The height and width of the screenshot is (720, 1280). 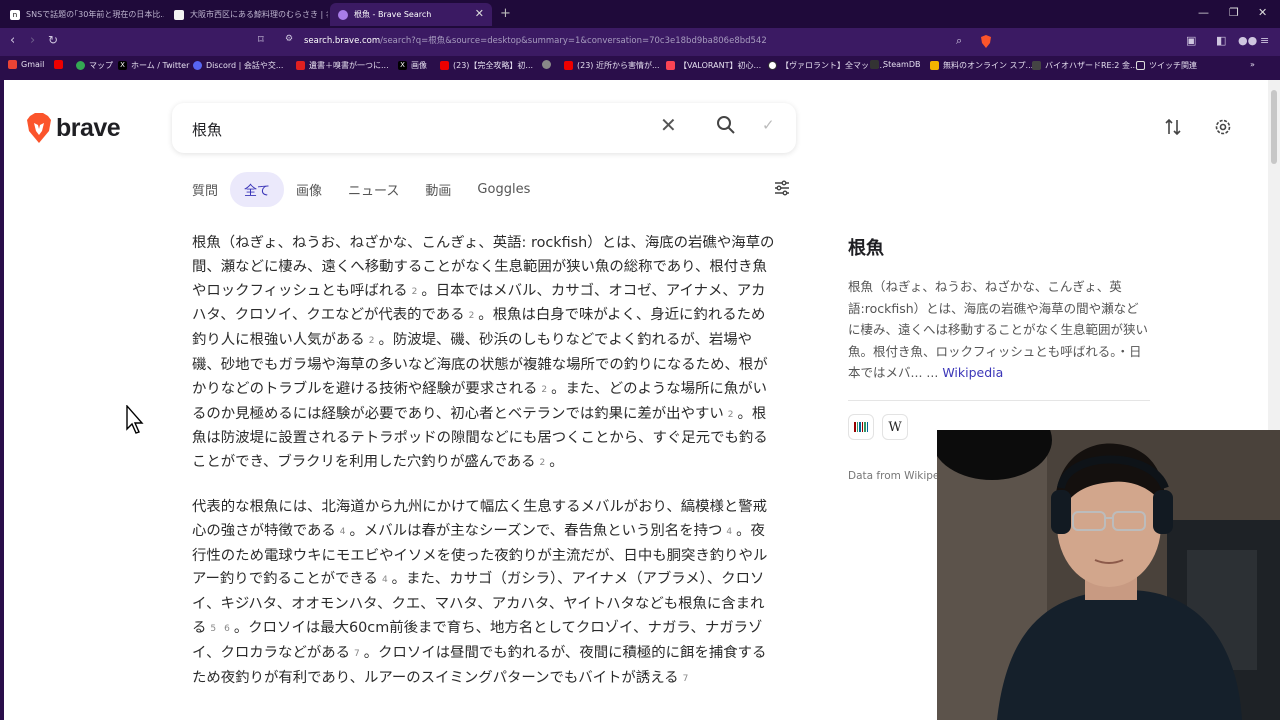 I want to click on tab-all: 全て, so click(x=257, y=189).